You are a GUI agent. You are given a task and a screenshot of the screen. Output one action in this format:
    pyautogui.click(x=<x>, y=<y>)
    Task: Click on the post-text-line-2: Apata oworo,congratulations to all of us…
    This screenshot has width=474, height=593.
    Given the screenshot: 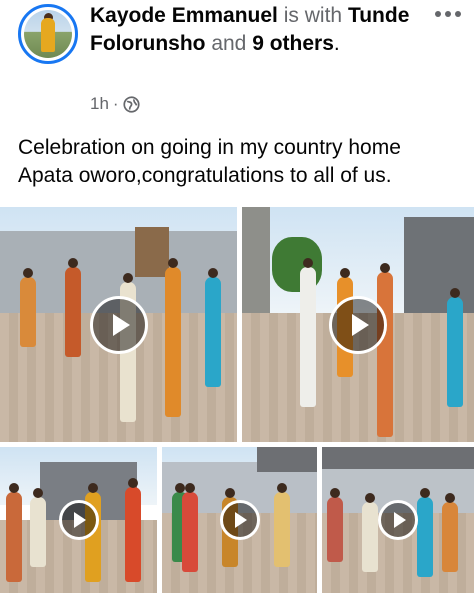 What is the action you would take?
    pyautogui.click(x=205, y=175)
    